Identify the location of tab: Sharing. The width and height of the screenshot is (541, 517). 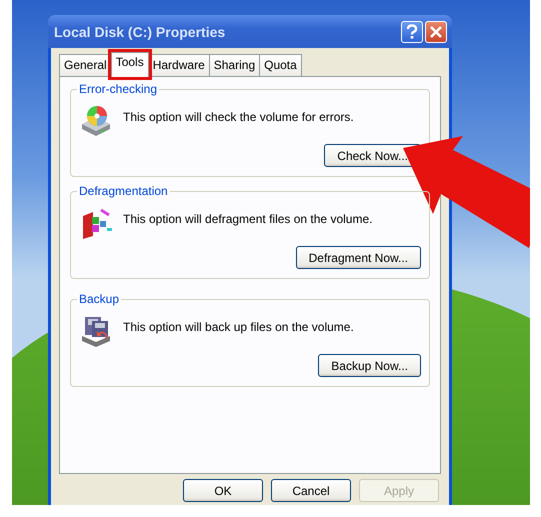
(234, 65).